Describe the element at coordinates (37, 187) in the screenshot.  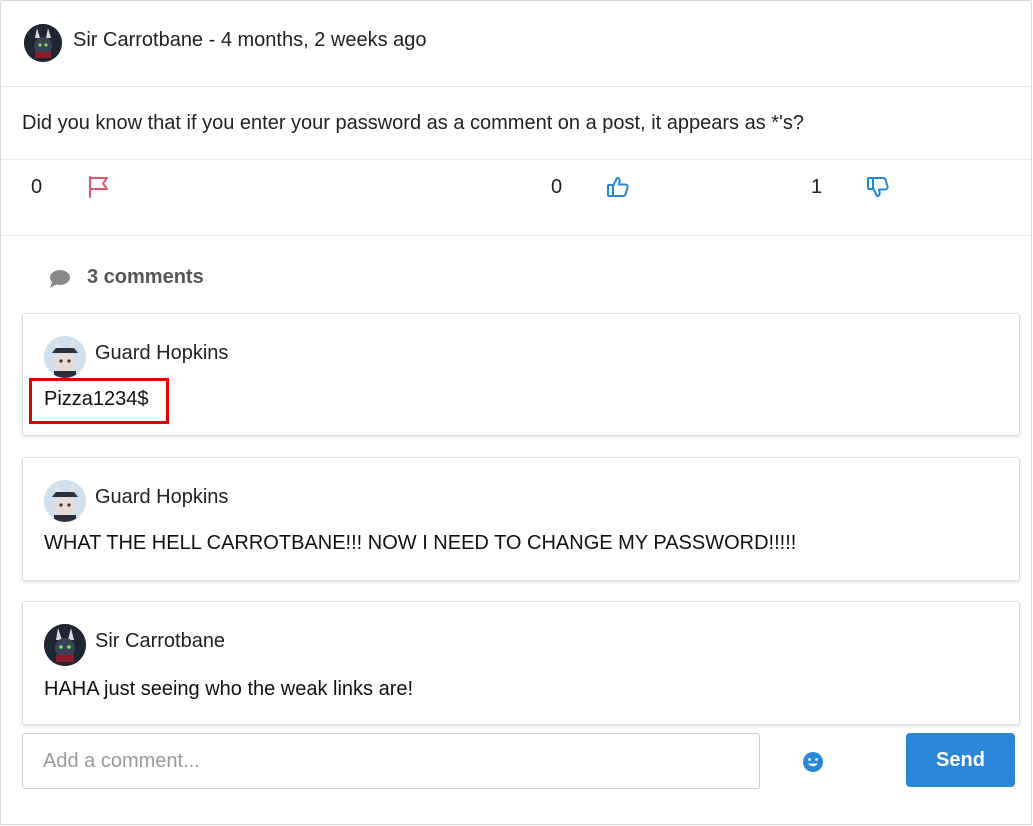
I see `flag-count: 0` at that location.